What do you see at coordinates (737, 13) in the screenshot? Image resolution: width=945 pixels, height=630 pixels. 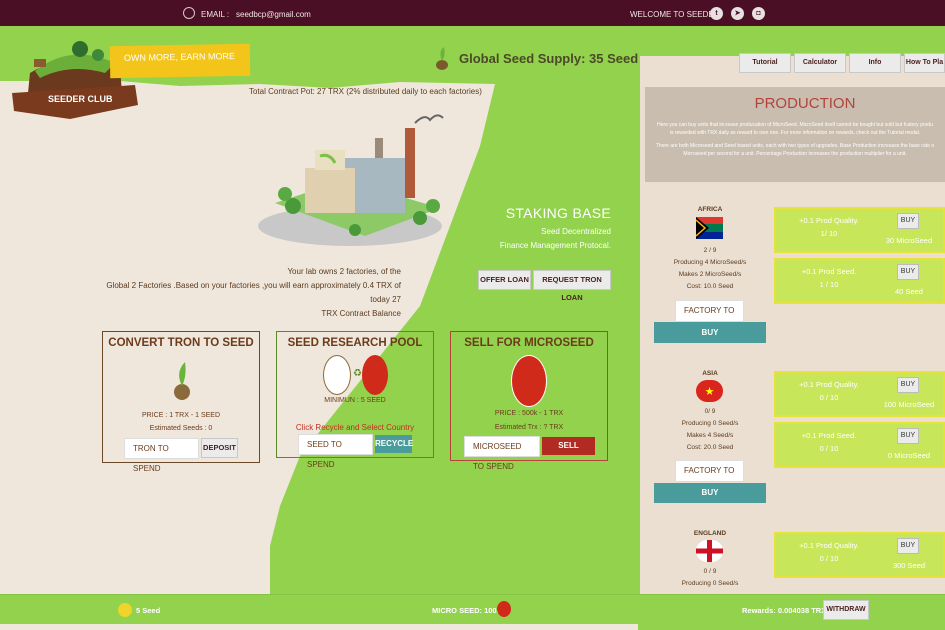 I see `telegram-icon: ➤` at bounding box center [737, 13].